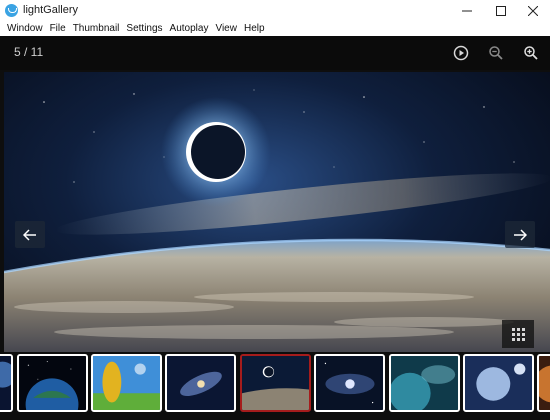 This screenshot has width=550, height=420. I want to click on menu-file: File, so click(58, 28).